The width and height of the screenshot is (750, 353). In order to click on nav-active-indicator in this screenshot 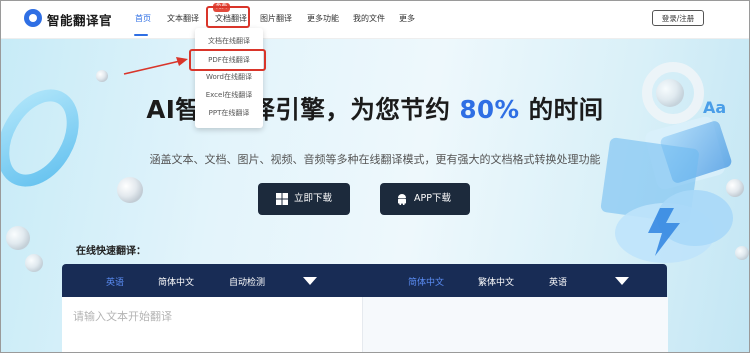, I will do `click(141, 35)`.